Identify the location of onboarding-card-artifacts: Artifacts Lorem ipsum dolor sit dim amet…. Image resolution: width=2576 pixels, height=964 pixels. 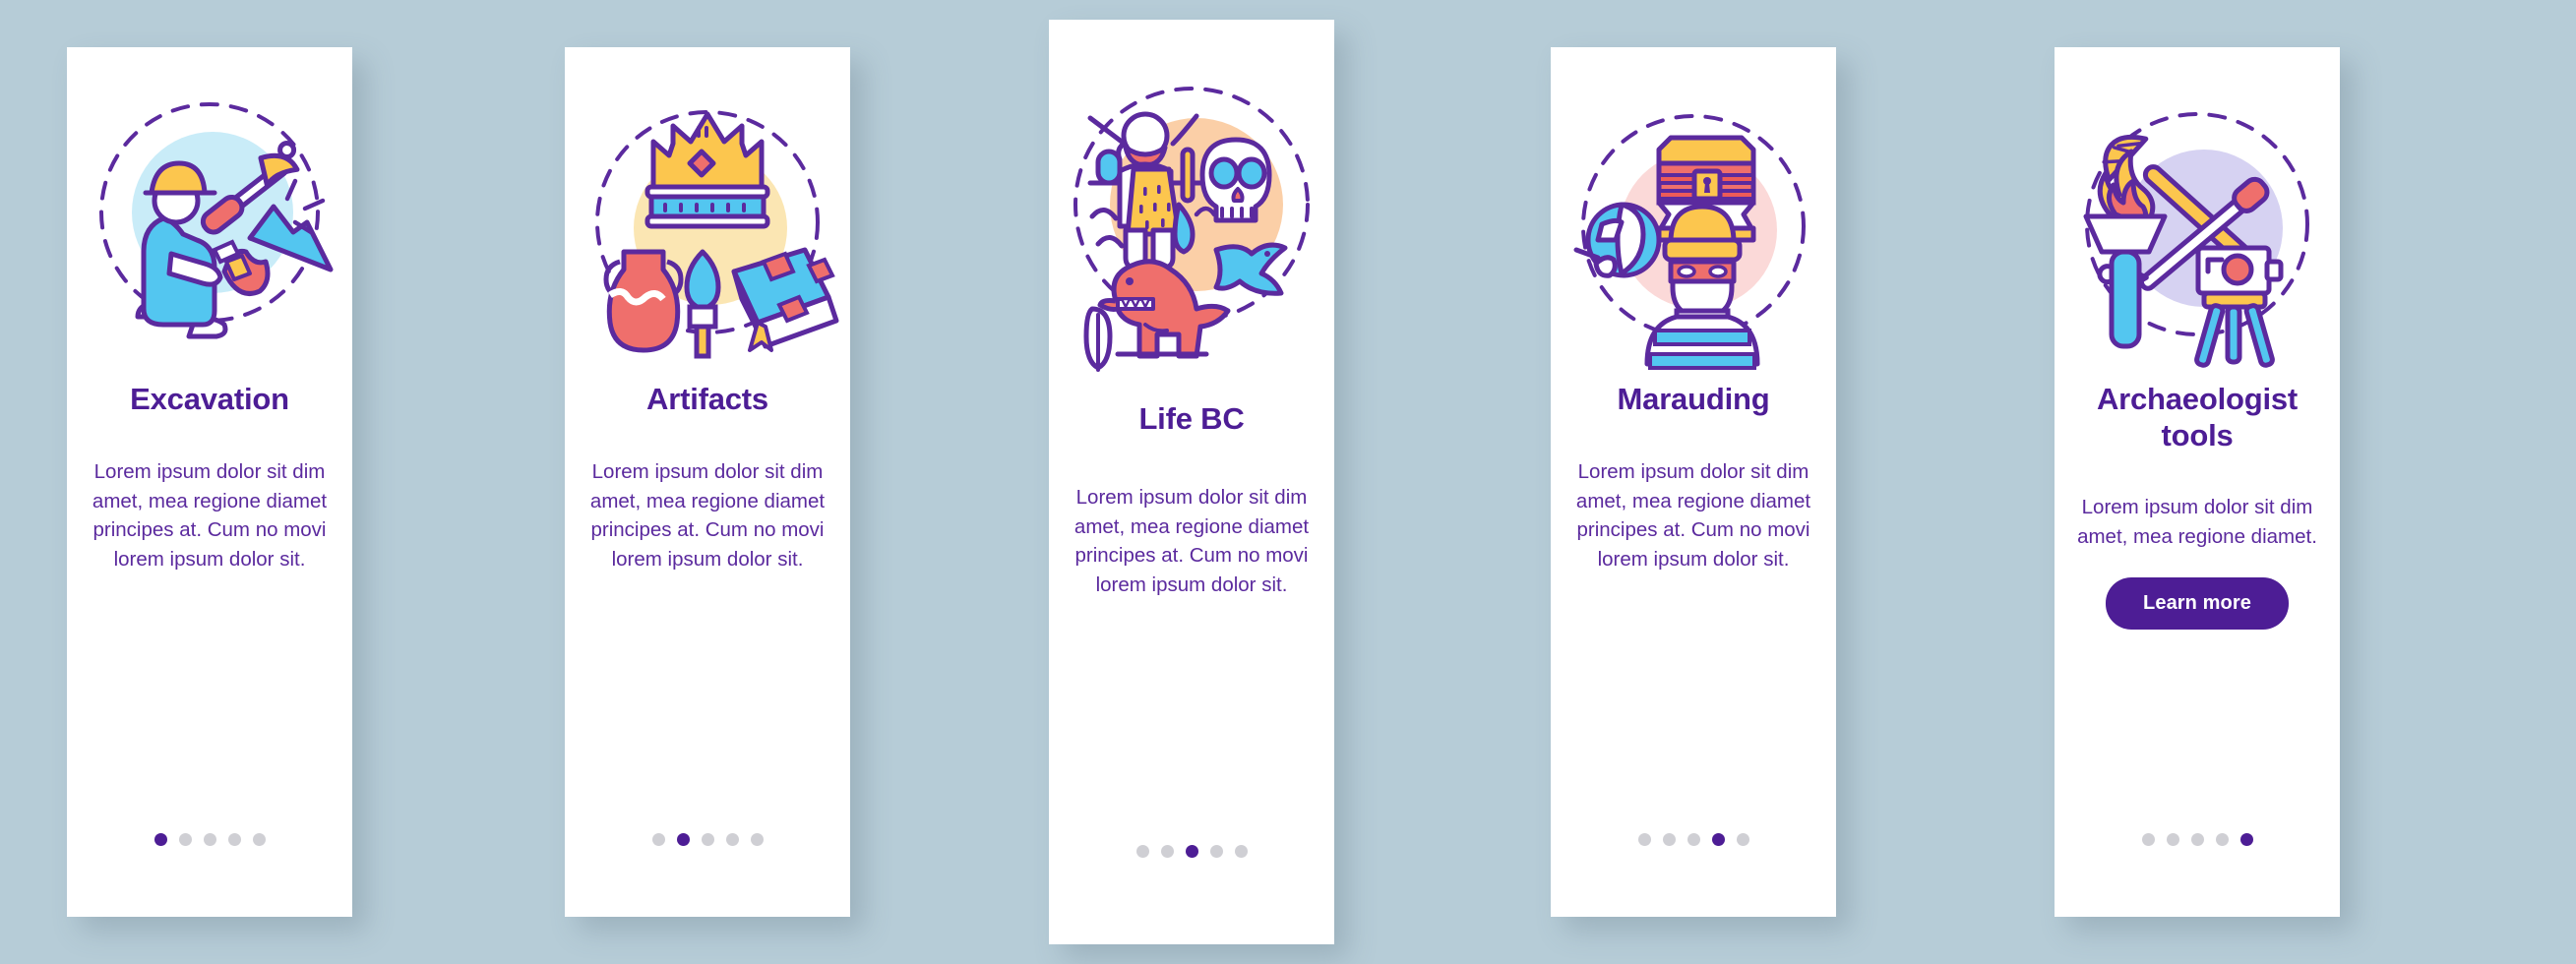
(707, 482).